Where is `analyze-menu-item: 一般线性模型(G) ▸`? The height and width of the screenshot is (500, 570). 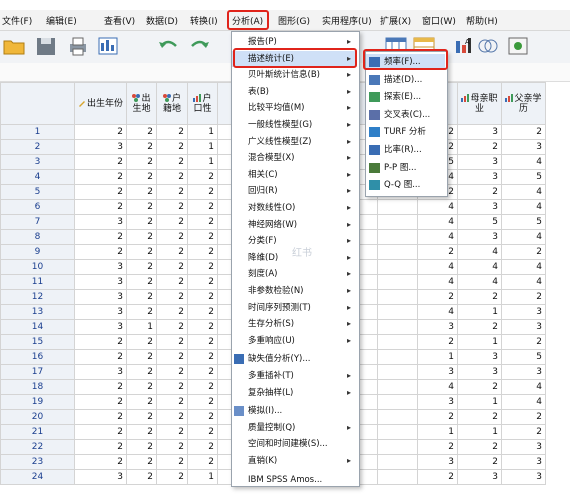
analyze-menu-item: 一般线性模型(G) ▸ is located at coordinates (294, 125).